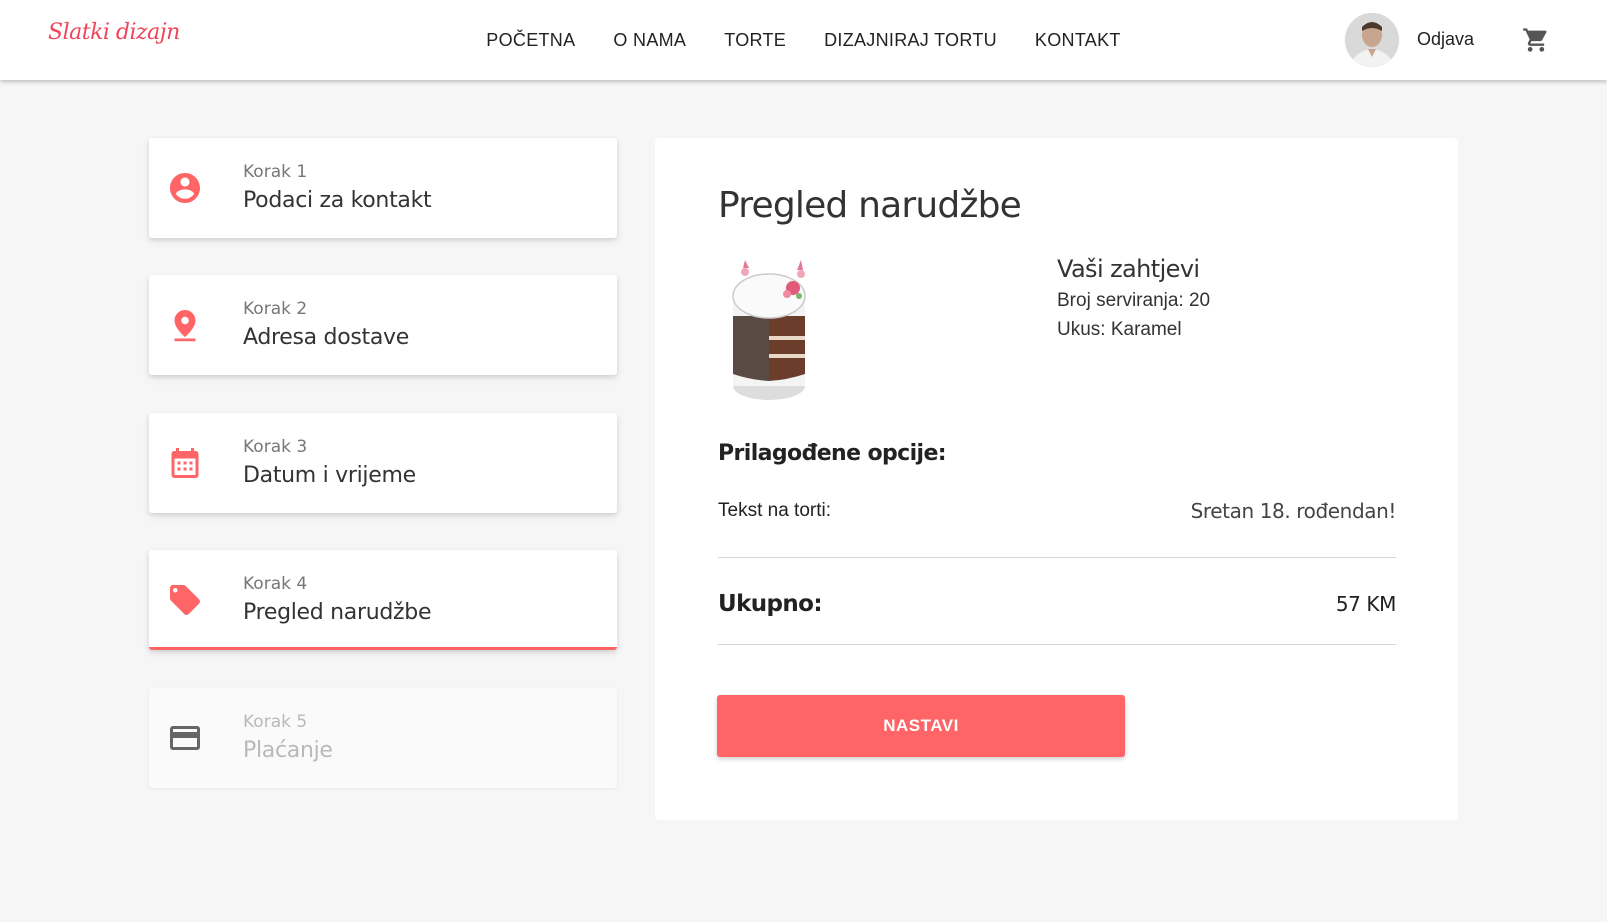 This screenshot has height=922, width=1607. I want to click on step-title: Podaci za kontakt, so click(337, 200).